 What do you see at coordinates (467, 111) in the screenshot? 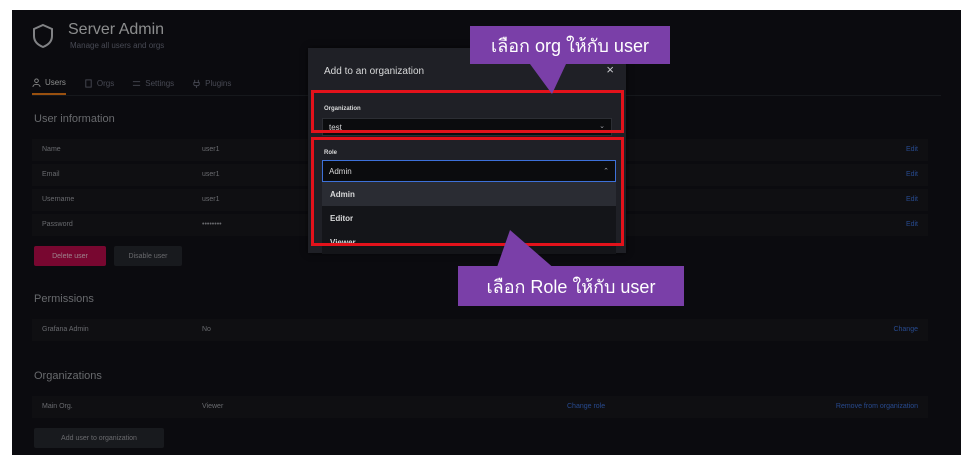
I see `organization-highlight-box` at bounding box center [467, 111].